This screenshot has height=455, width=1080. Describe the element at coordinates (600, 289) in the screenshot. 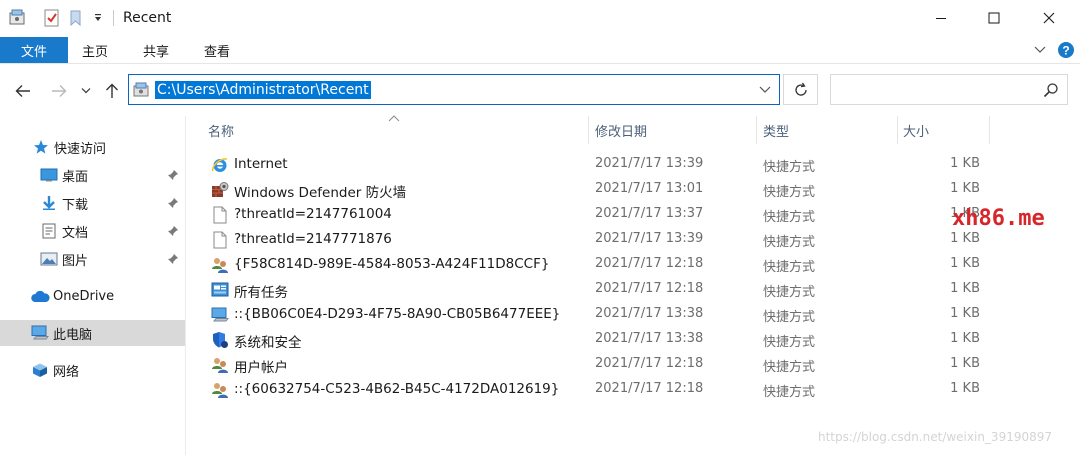

I see `file-row: 所有任务 2021/7/17 12:18 快捷方式 1 KB` at that location.